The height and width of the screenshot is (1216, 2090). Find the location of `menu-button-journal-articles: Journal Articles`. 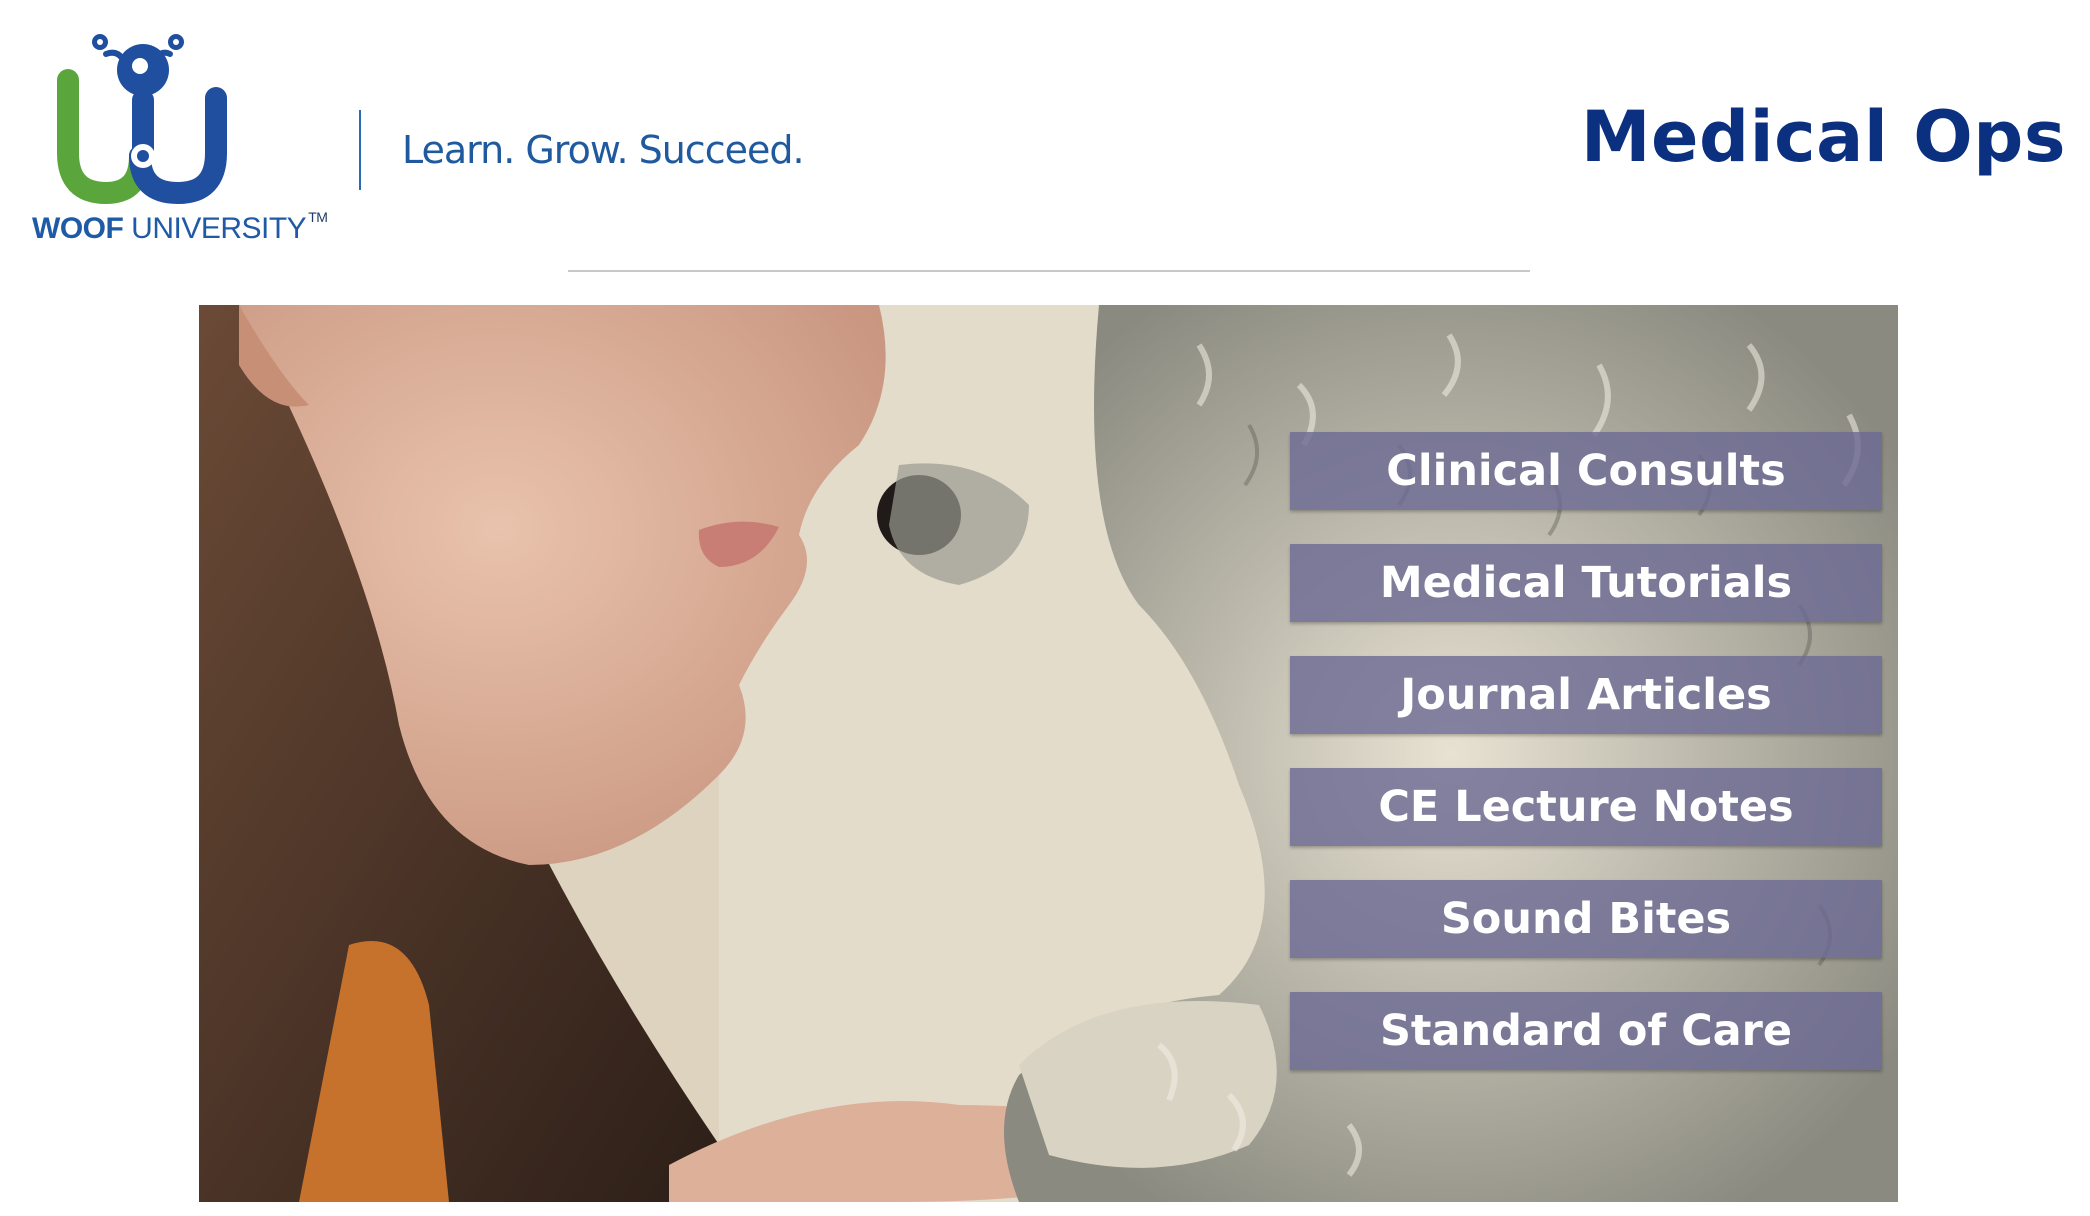

menu-button-journal-articles: Journal Articles is located at coordinates (1586, 695).